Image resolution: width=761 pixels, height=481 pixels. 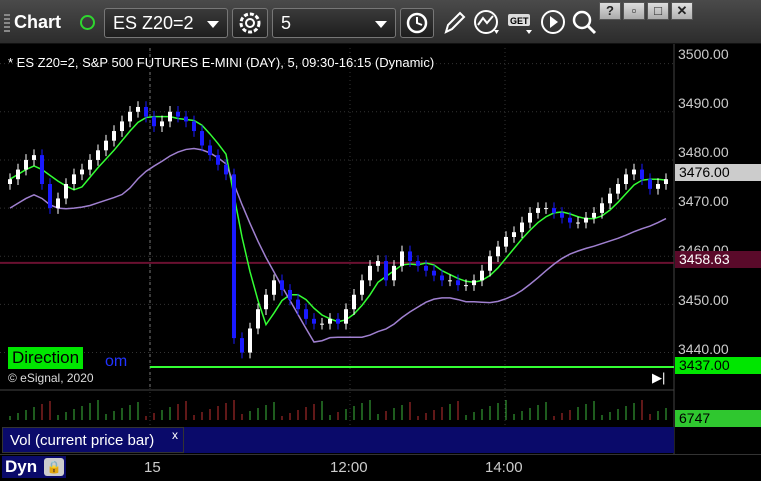 What do you see at coordinates (286, 23) in the screenshot?
I see `interval-value: 5` at bounding box center [286, 23].